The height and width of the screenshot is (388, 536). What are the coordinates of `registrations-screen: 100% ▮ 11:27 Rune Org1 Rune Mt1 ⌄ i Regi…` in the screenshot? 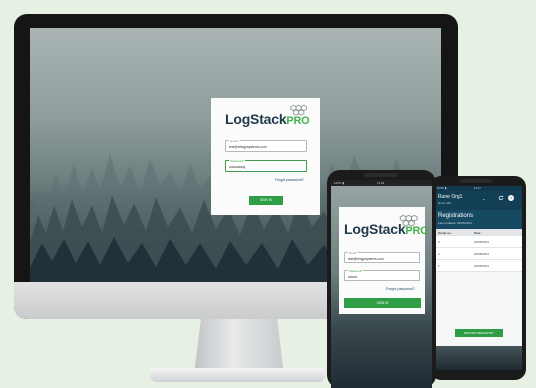 It's located at (478, 278).